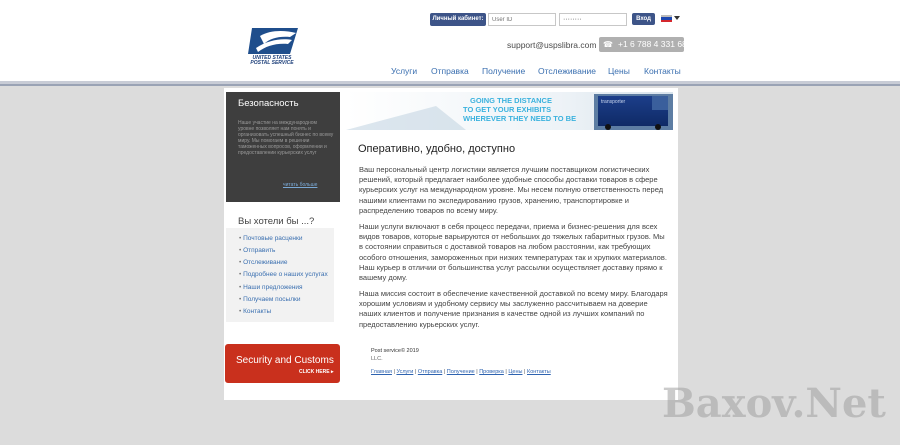 Image resolution: width=900 pixels, height=445 pixels. Describe the element at coordinates (283, 274) in the screenshot. I see `side-link-services: Подробнее о наших услугах` at that location.